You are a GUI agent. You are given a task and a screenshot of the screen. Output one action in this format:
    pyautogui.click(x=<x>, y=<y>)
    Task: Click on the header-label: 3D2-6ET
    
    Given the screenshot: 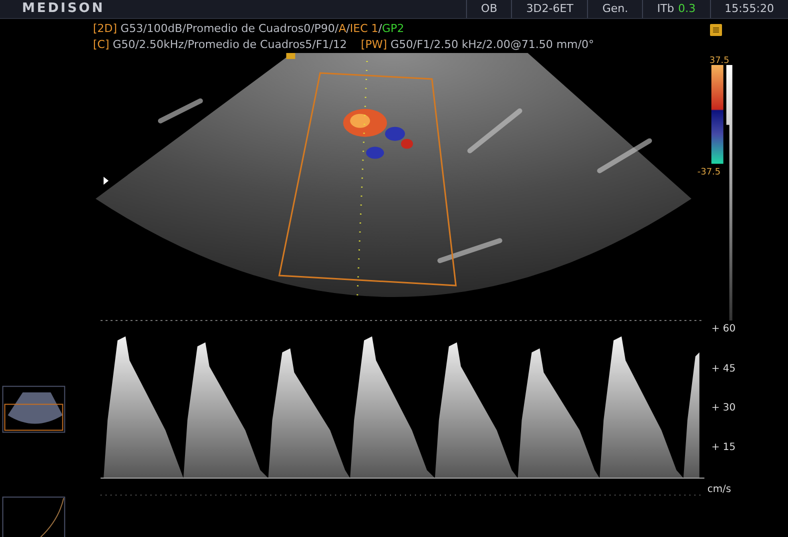 What is the action you would take?
    pyautogui.click(x=549, y=9)
    